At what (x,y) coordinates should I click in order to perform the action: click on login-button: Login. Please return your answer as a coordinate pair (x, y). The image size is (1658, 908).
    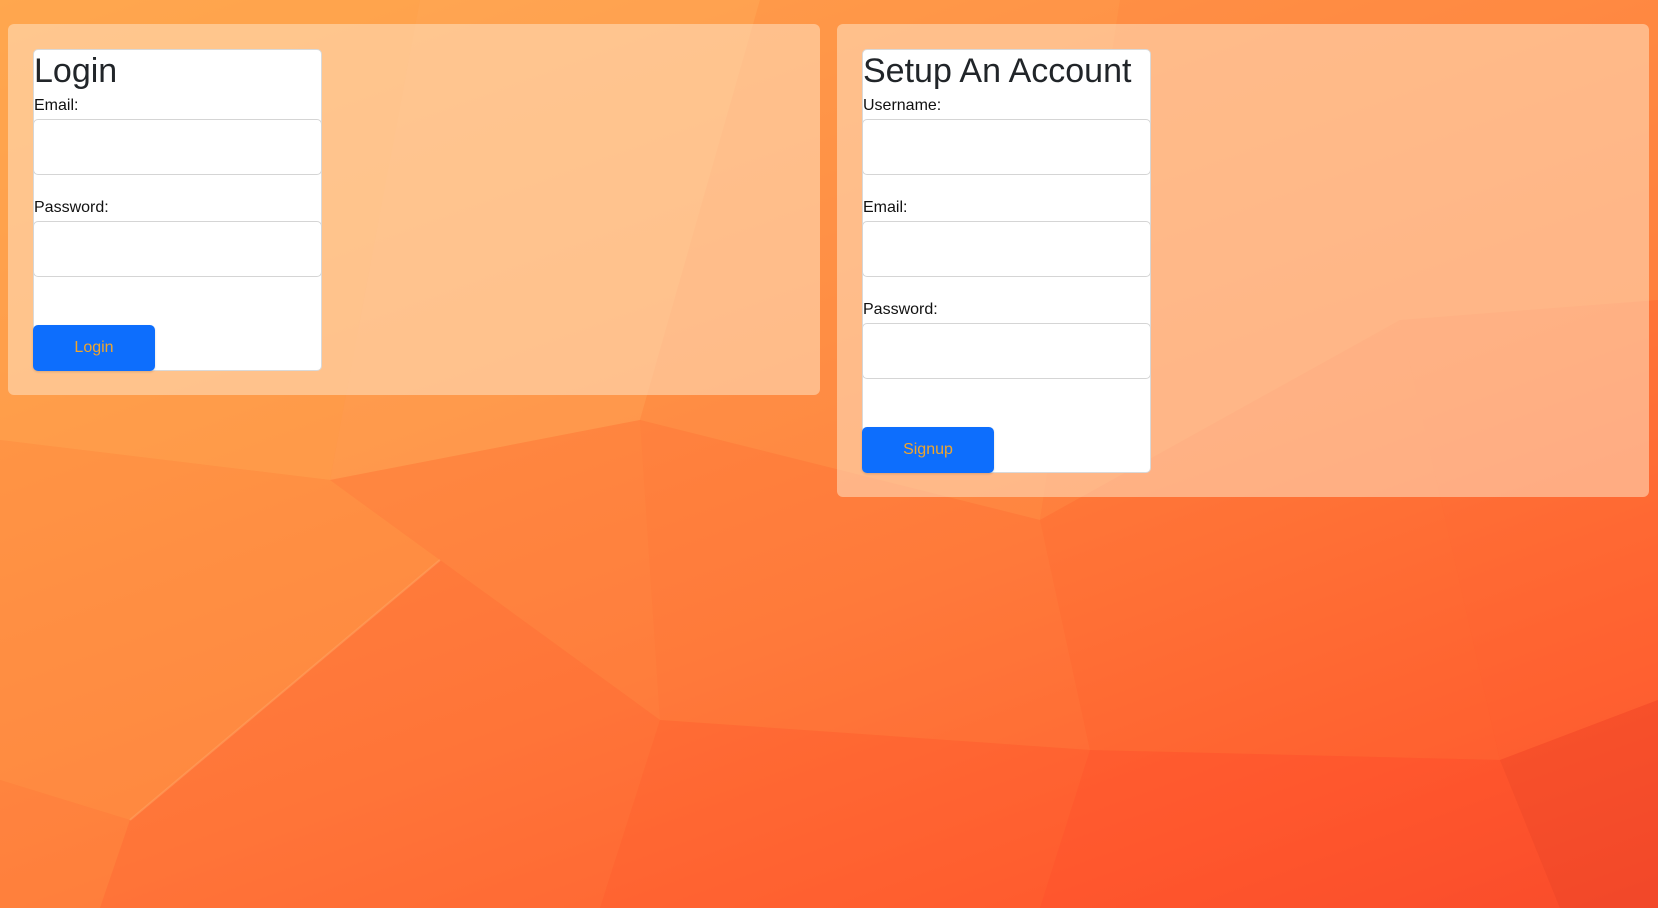
    Looking at the image, I should click on (94, 348).